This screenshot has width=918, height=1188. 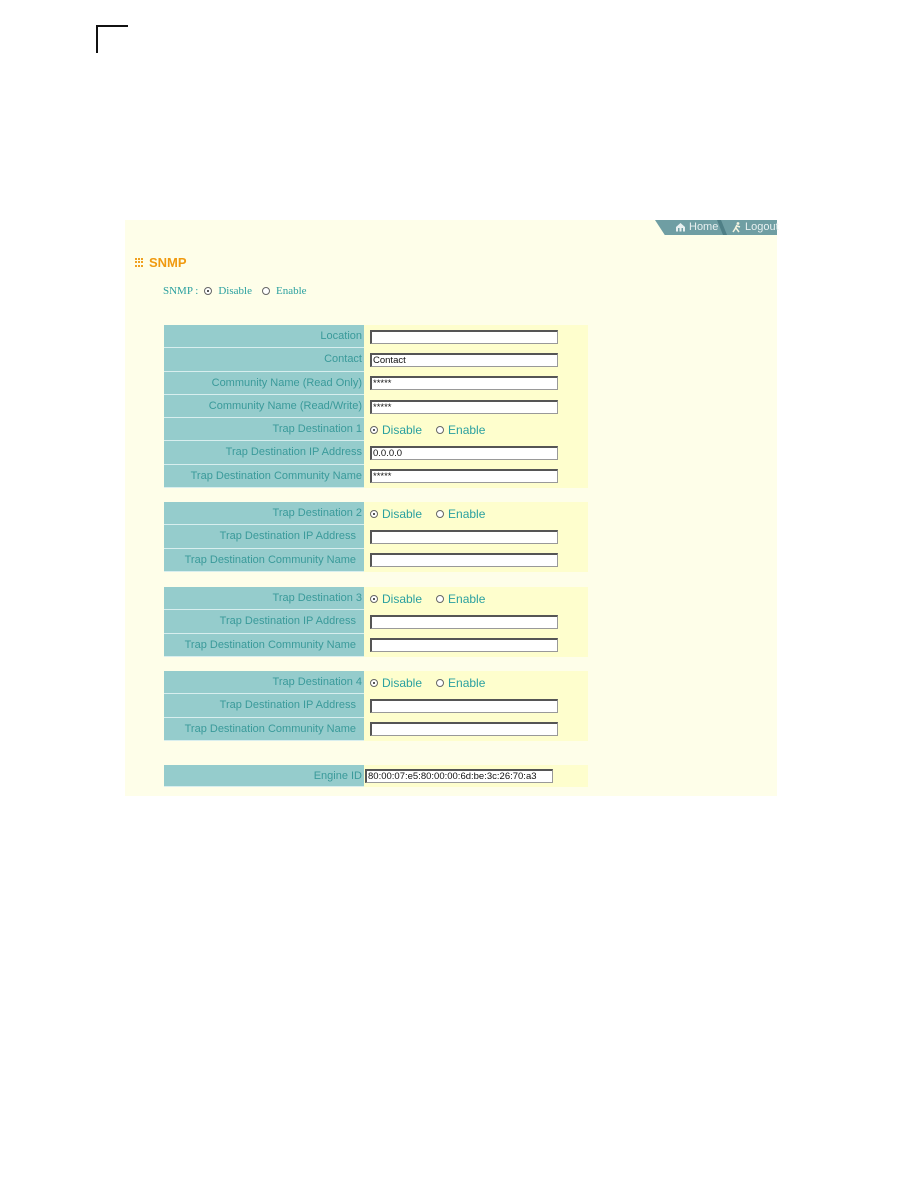 I want to click on trap1-community-label: Trap Destination Community Name, so click(x=264, y=476).